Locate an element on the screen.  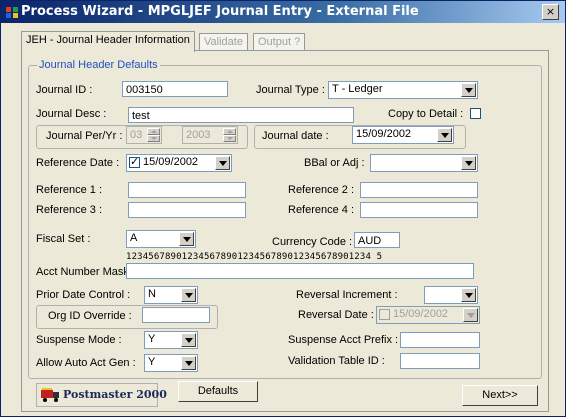
reversal-date-picker: 15/09/2002 is located at coordinates (428, 315).